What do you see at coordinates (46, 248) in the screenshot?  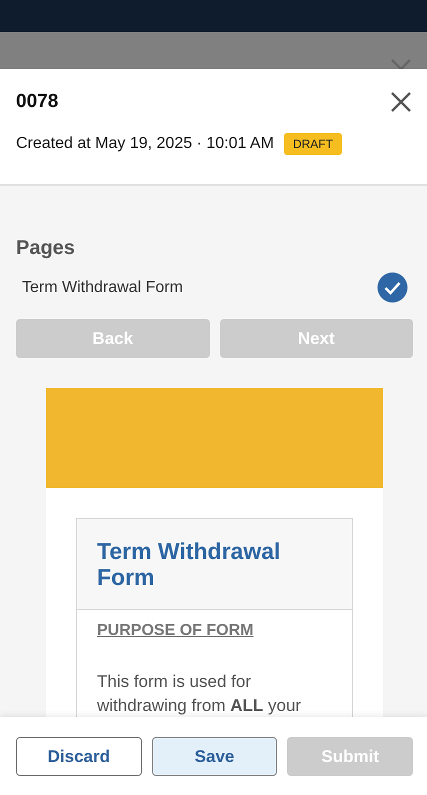 I see `pages-heading: Pages` at bounding box center [46, 248].